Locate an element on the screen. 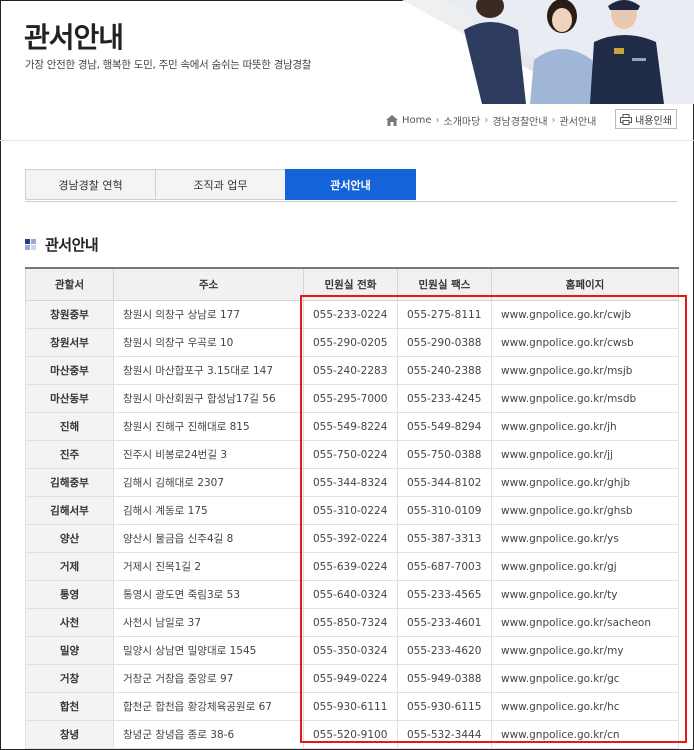 Image resolution: width=694 pixels, height=750 pixels. station-phone: 055-392-0224 is located at coordinates (350, 538).